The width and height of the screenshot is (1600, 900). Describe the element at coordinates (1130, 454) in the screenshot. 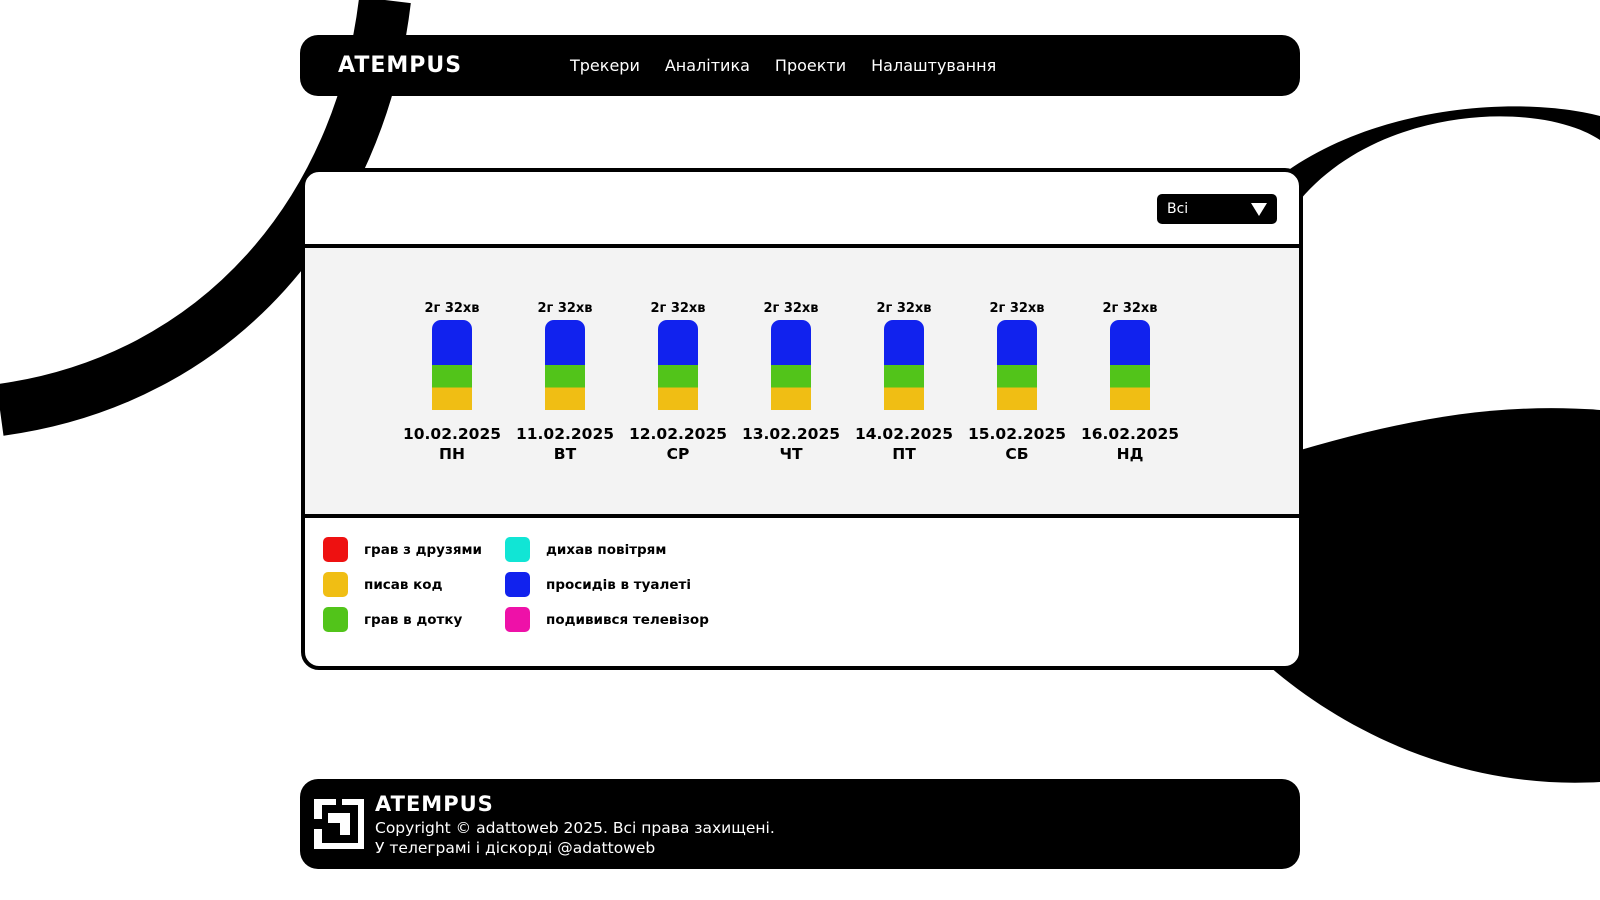

I see `weekday-label: НД` at that location.